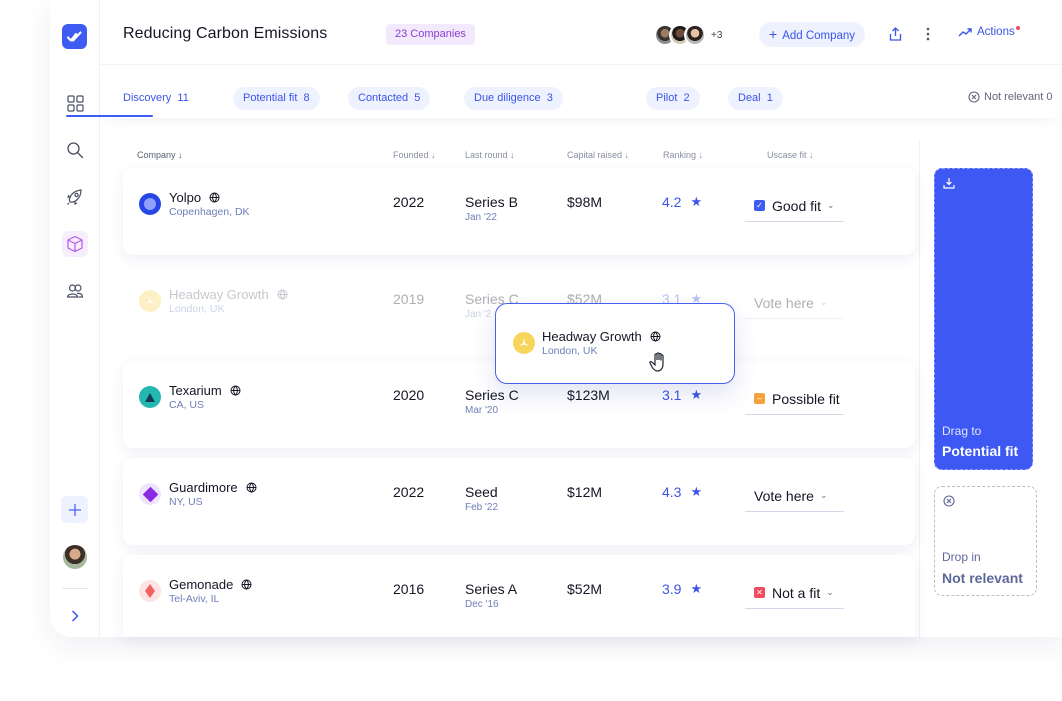 The height and width of the screenshot is (701, 1062). What do you see at coordinates (1010, 97) in the screenshot?
I see `tab-not-relevant: Not relevant 0` at bounding box center [1010, 97].